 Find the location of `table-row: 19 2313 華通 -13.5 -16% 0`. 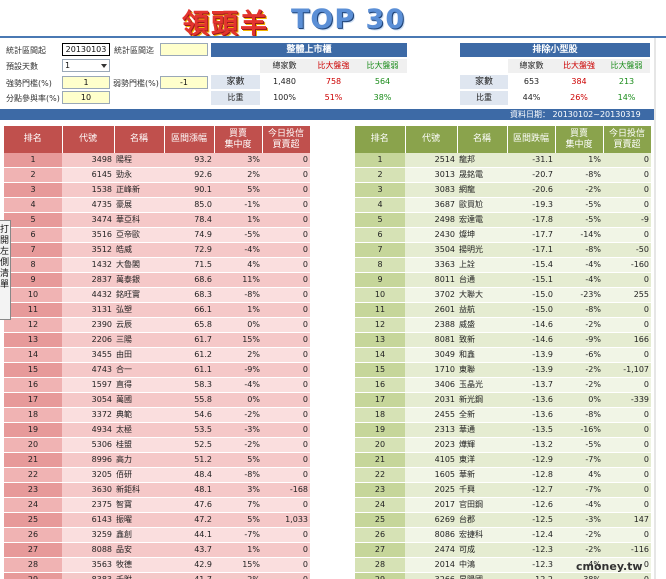

table-row: 19 2313 華通 -13.5 -16% 0 is located at coordinates (503, 430).